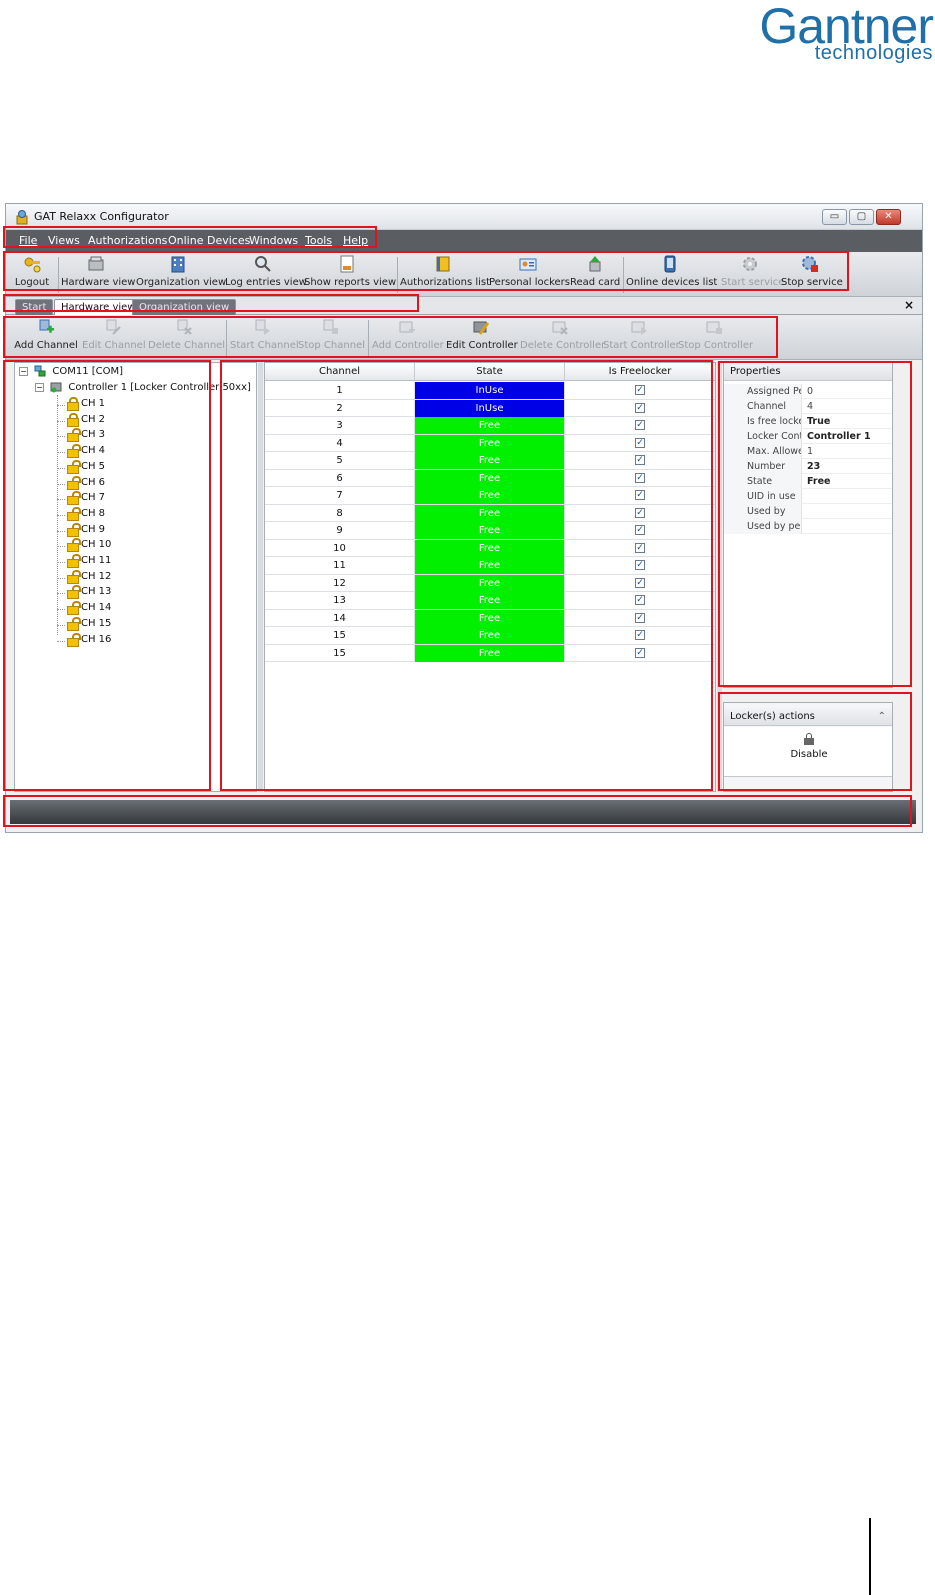  Describe the element at coordinates (457, 811) in the screenshot. I see `annotation-status-bar` at that location.